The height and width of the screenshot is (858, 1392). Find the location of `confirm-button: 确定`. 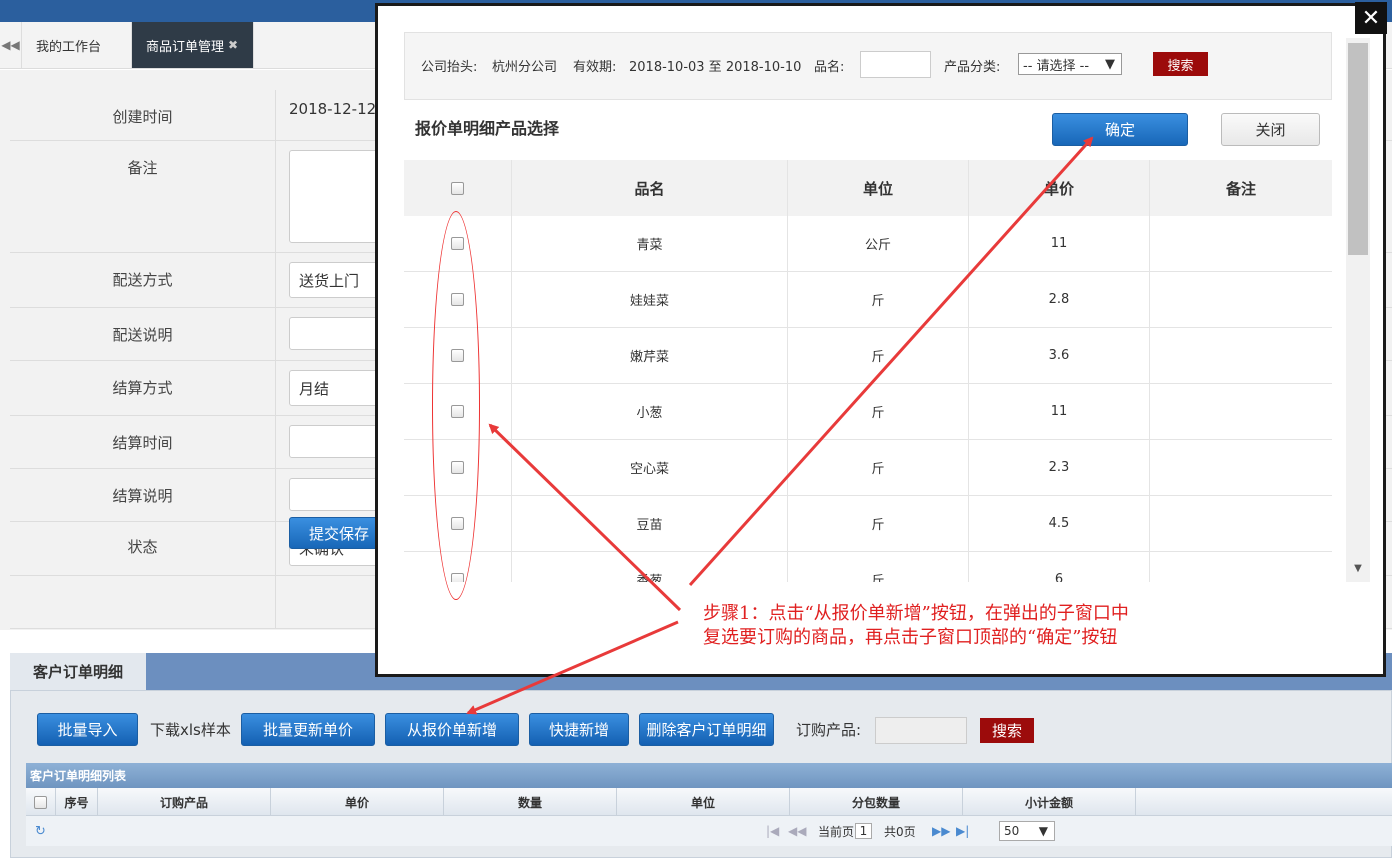

confirm-button: 确定 is located at coordinates (1120, 129).